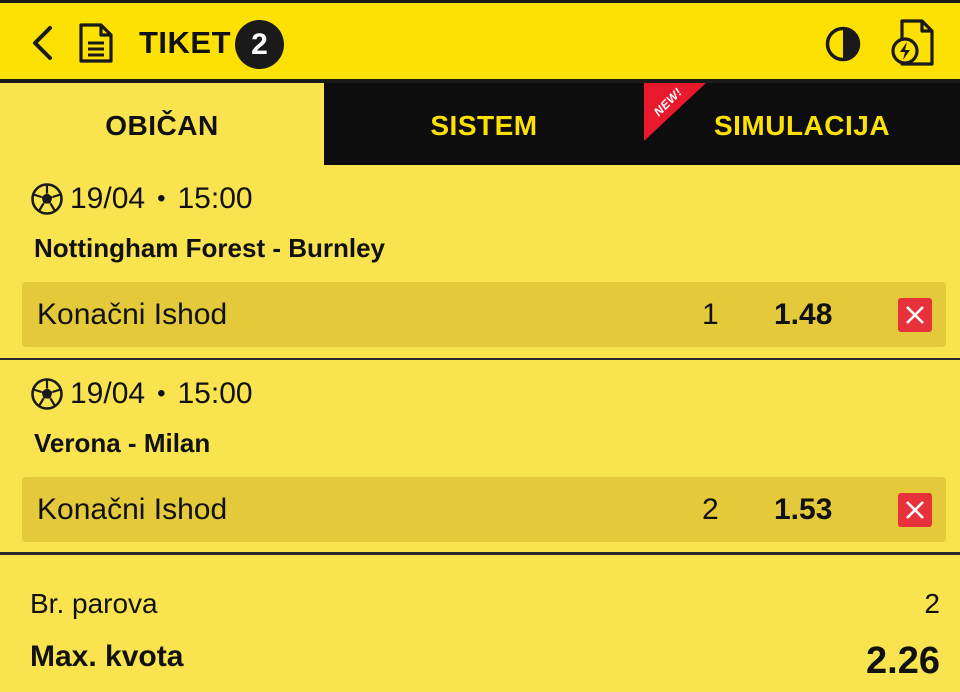 This screenshot has width=960, height=692. I want to click on contrast-toggle-button, so click(843, 44).